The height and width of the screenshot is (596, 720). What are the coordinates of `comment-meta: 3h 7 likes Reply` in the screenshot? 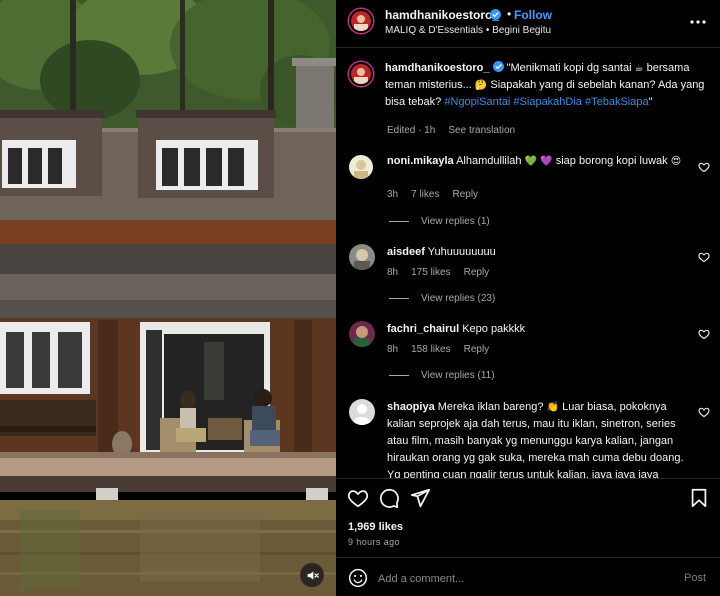 It's located at (439, 194).